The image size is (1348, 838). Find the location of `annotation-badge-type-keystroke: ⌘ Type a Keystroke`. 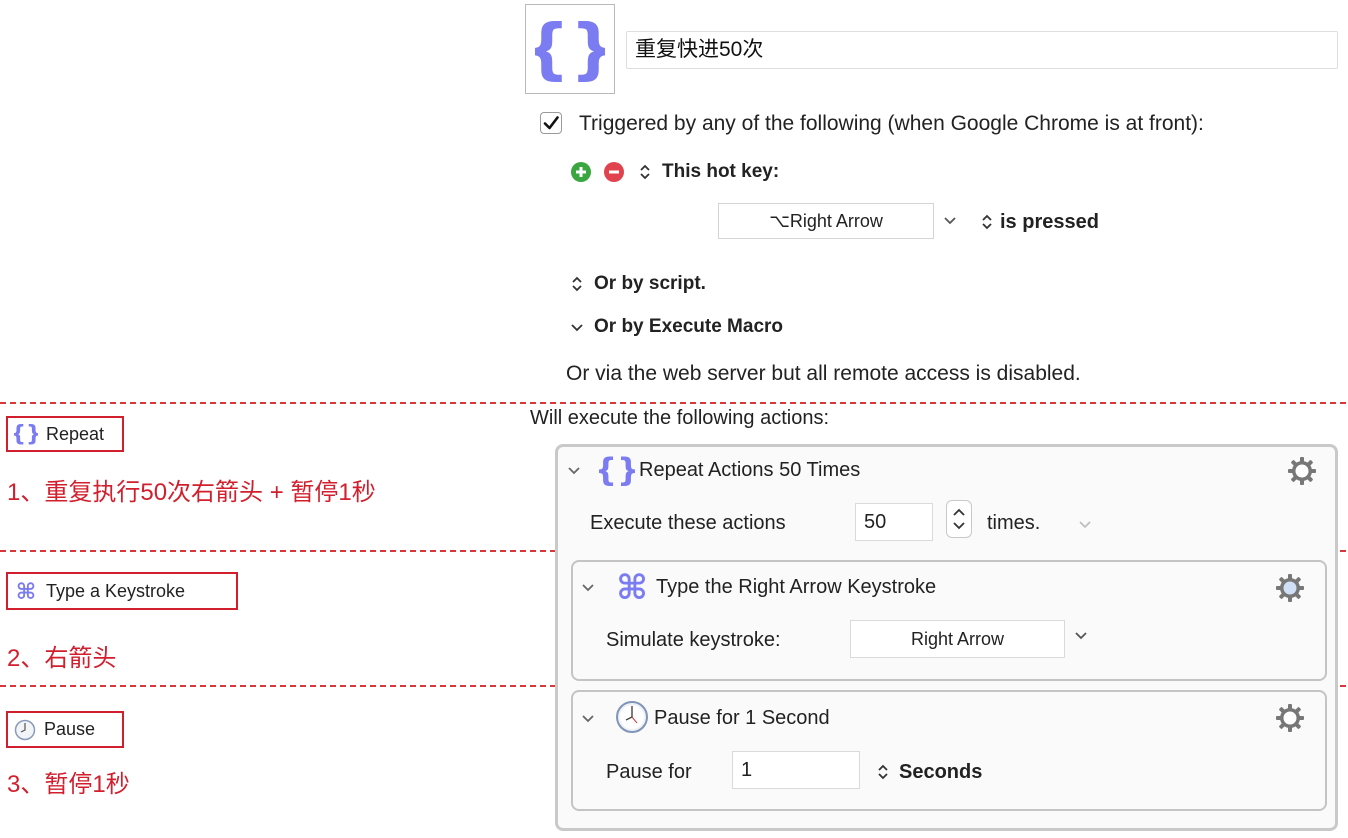

annotation-badge-type-keystroke: ⌘ Type a Keystroke is located at coordinates (122, 591).